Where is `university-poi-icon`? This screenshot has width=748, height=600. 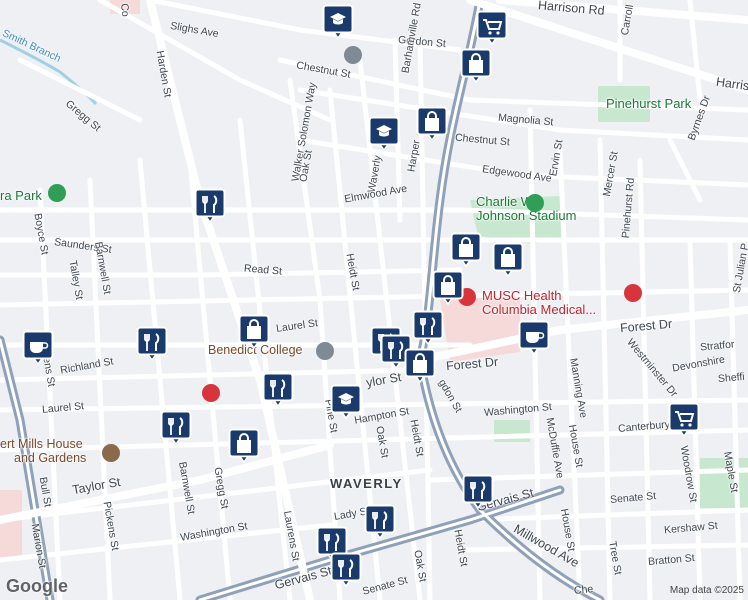
university-poi-icon is located at coordinates (353, 55).